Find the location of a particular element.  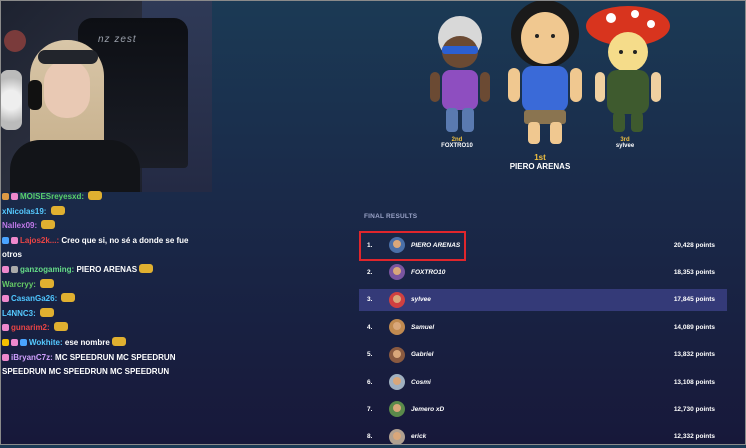

player-points: 20,428 points is located at coordinates (694, 245).